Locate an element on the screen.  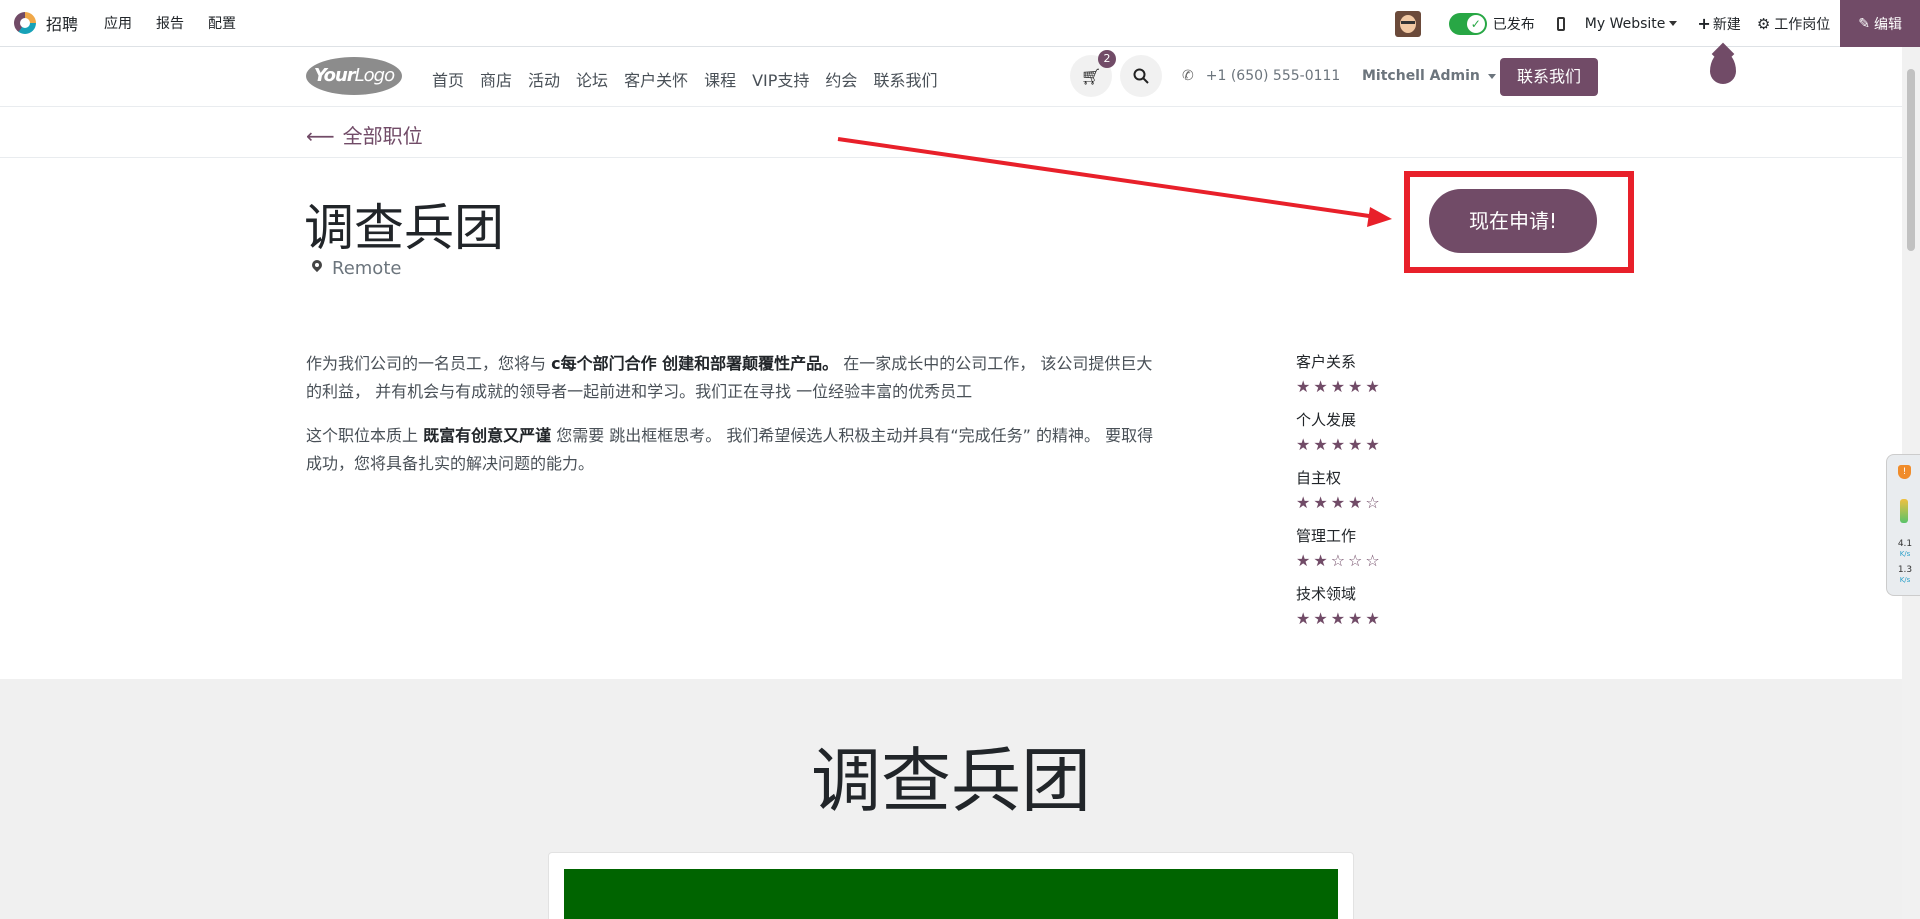
nav-appointment: 约会 is located at coordinates (841, 79).